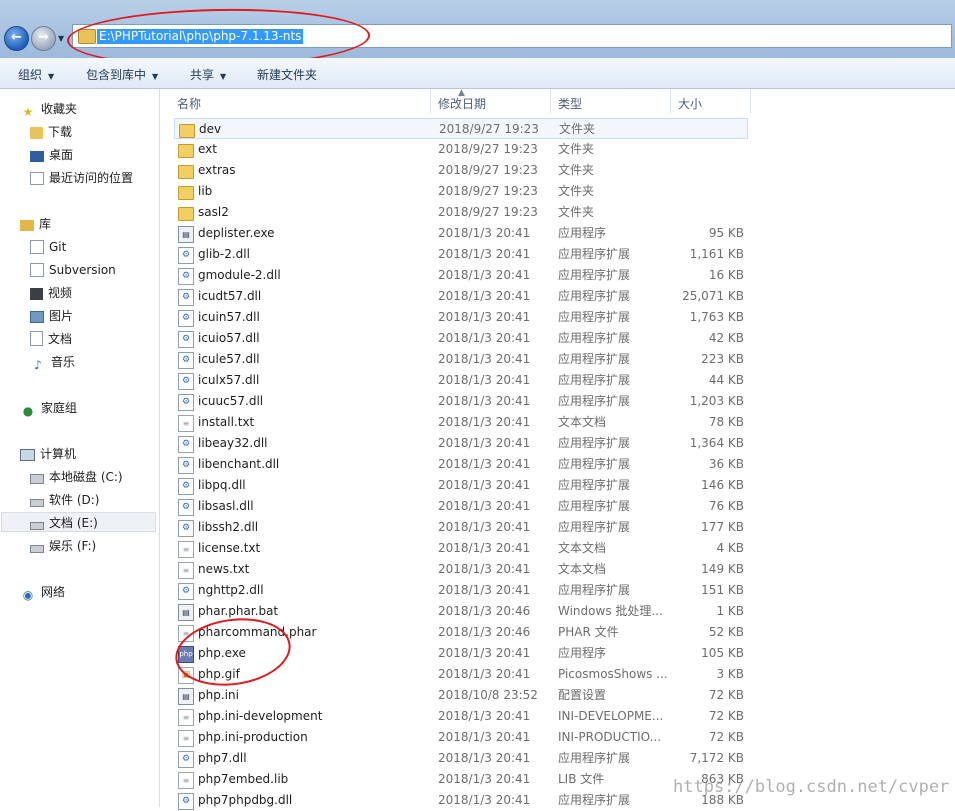  I want to click on nav-label: 本地磁盘 (C:), so click(86, 477).